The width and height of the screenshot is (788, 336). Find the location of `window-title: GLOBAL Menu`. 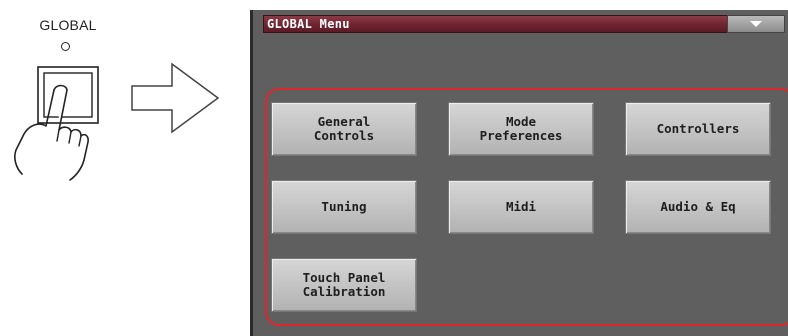

window-title: GLOBAL Menu is located at coordinates (308, 24).